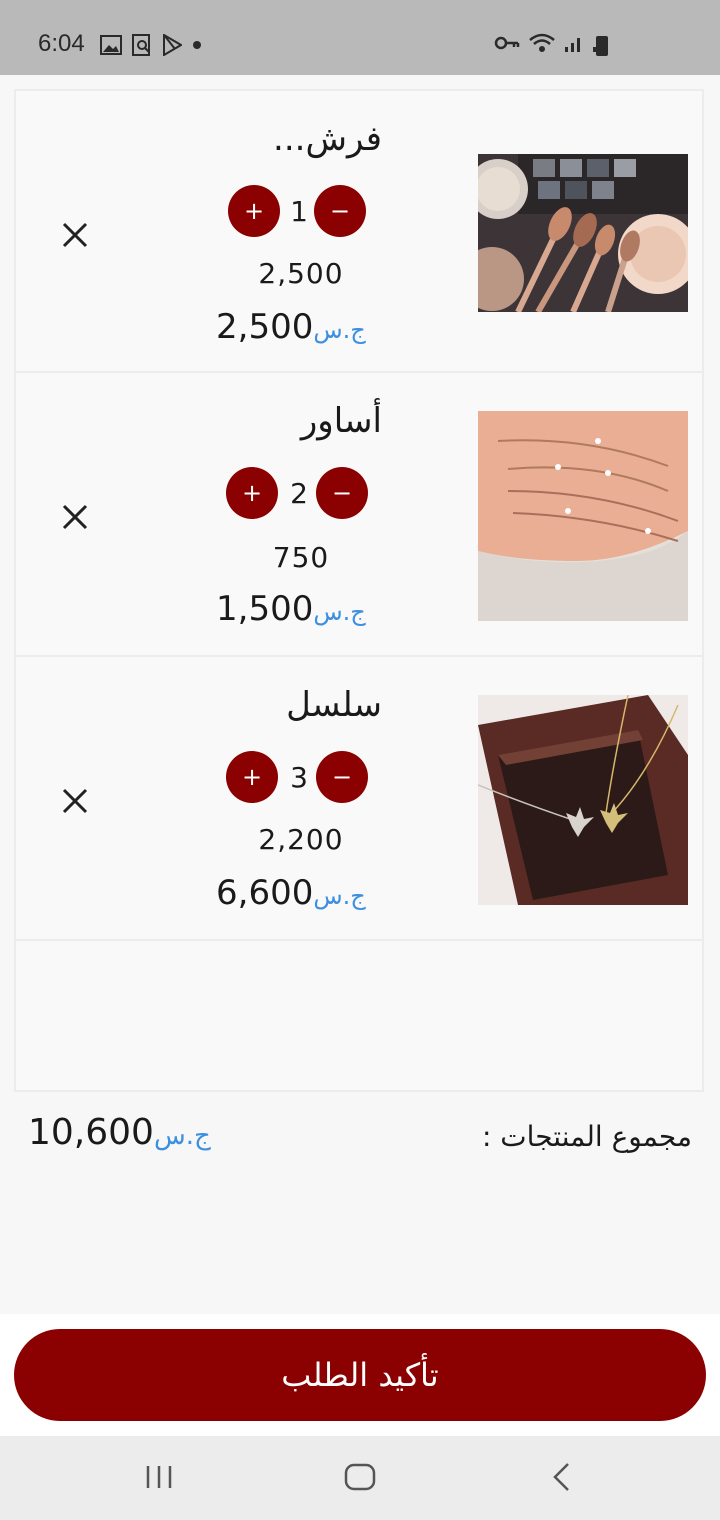 The height and width of the screenshot is (1520, 720). Describe the element at coordinates (151, 45) in the screenshot. I see `status-notification-icons` at that location.